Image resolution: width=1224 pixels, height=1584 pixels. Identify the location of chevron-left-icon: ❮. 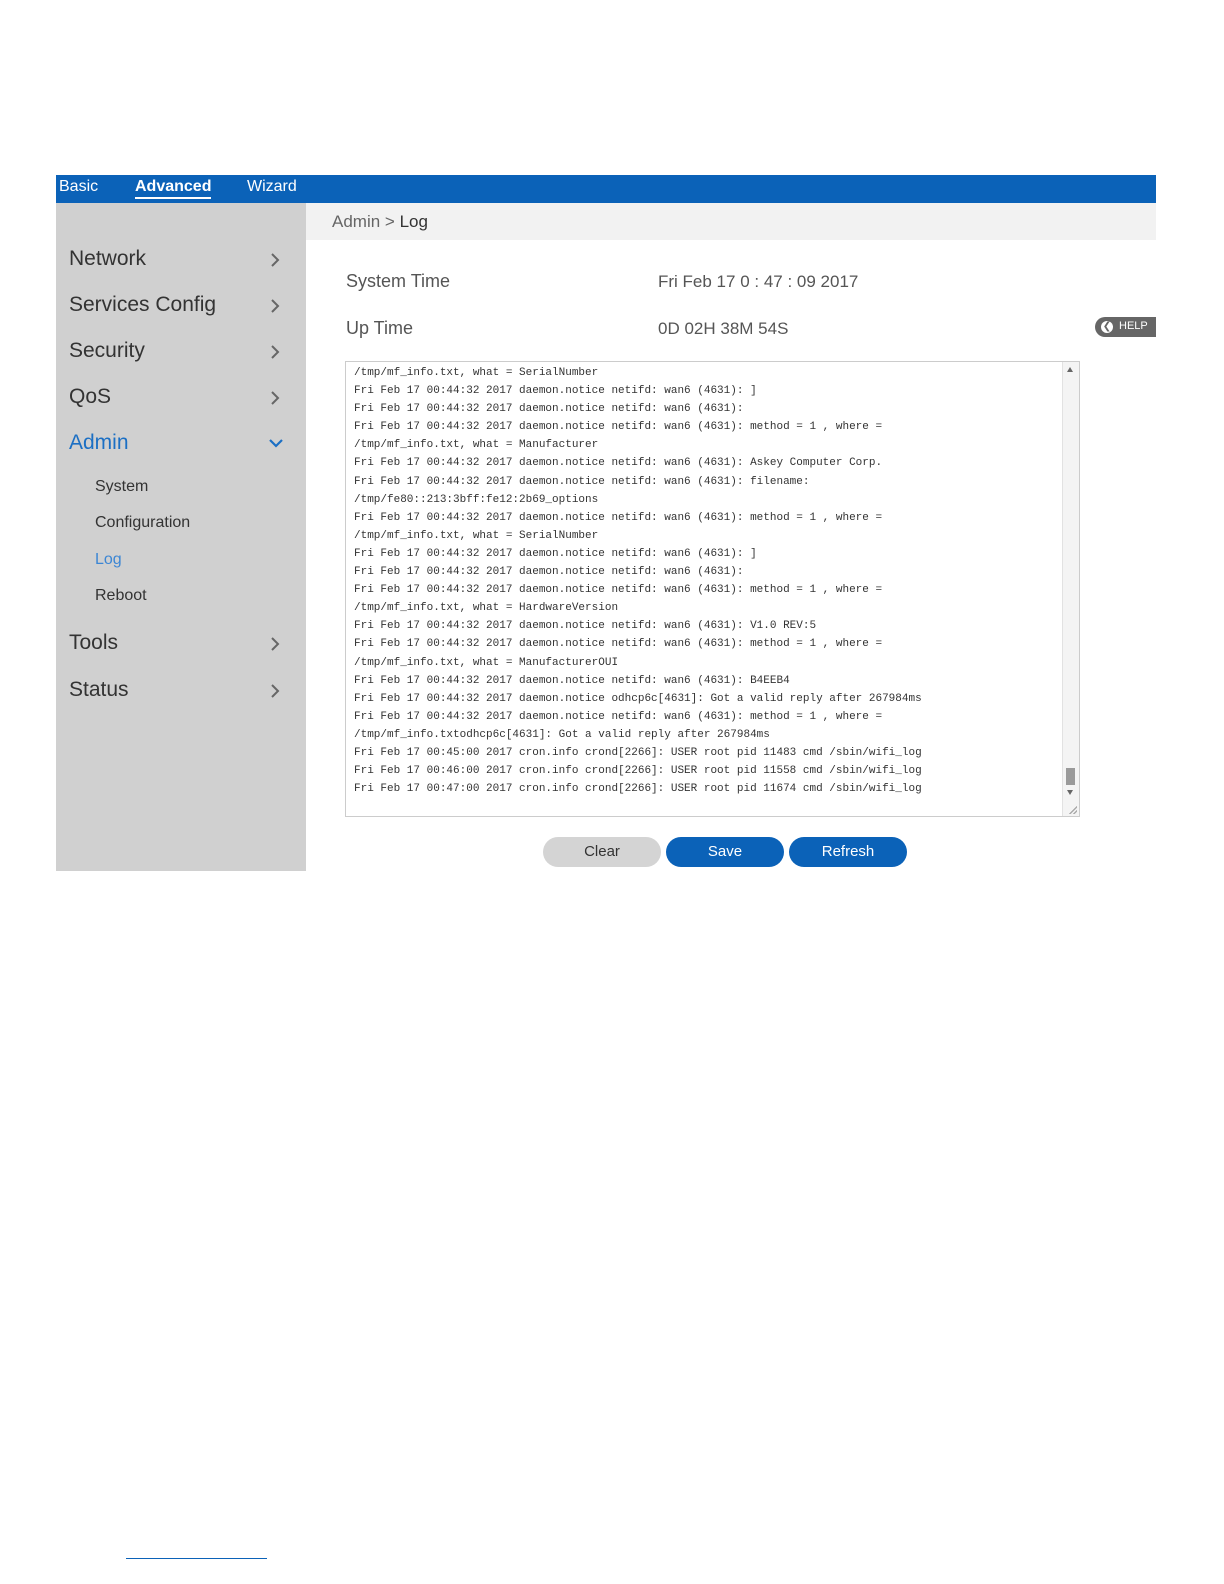
(1107, 327).